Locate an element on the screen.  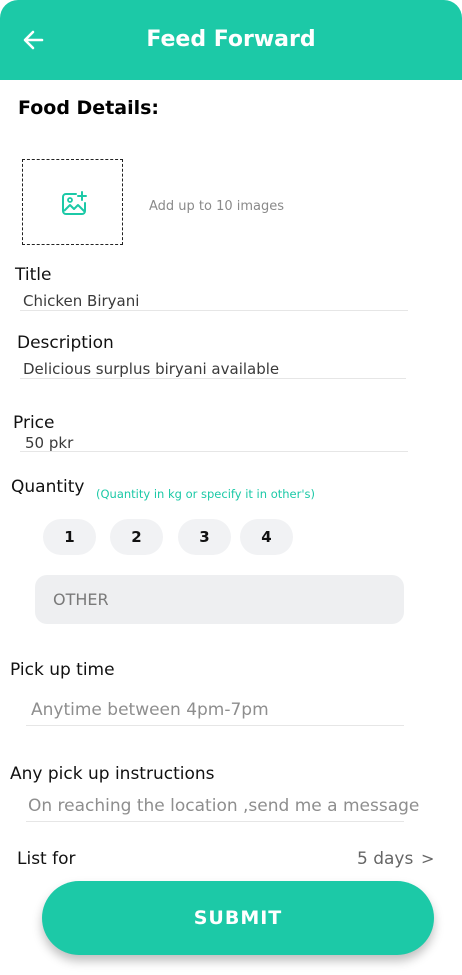
title-underline is located at coordinates (214, 310).